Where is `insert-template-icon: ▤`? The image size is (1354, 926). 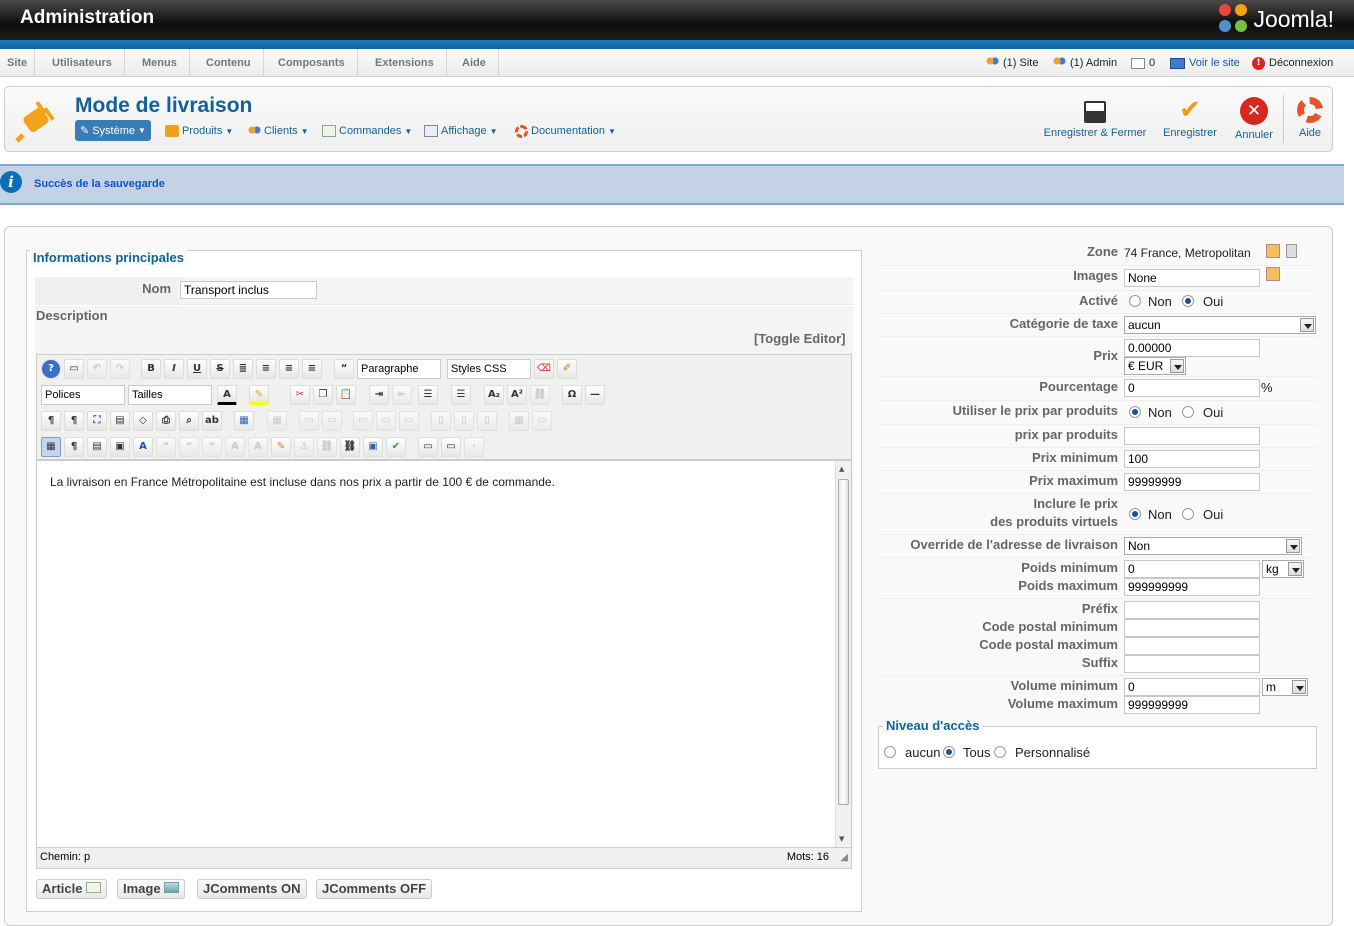
insert-template-icon: ▤ is located at coordinates (120, 421).